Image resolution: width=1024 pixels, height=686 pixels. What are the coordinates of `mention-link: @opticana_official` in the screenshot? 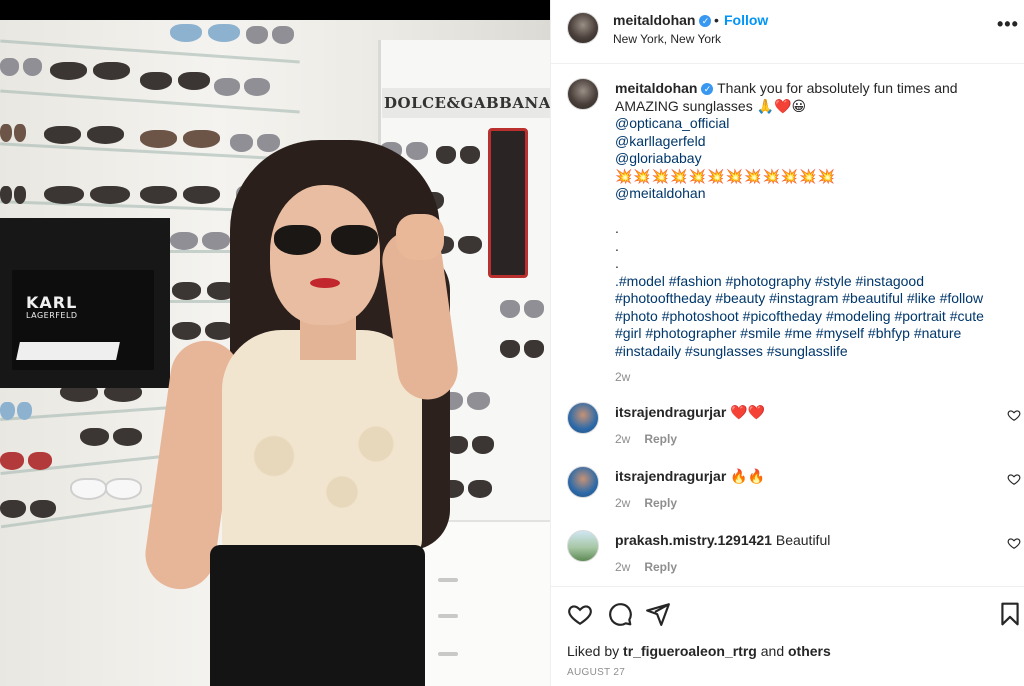 It's located at (812, 124).